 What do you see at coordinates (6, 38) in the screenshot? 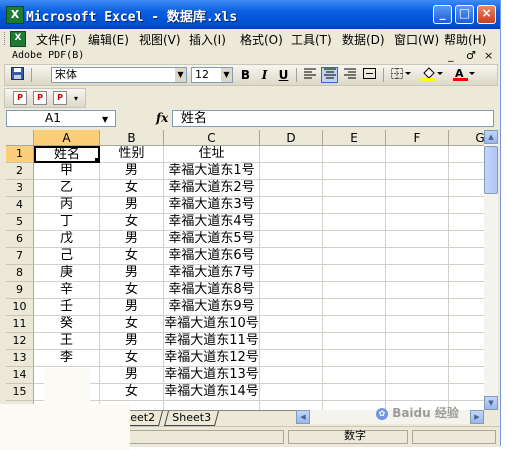
I see `menu-grip` at bounding box center [6, 38].